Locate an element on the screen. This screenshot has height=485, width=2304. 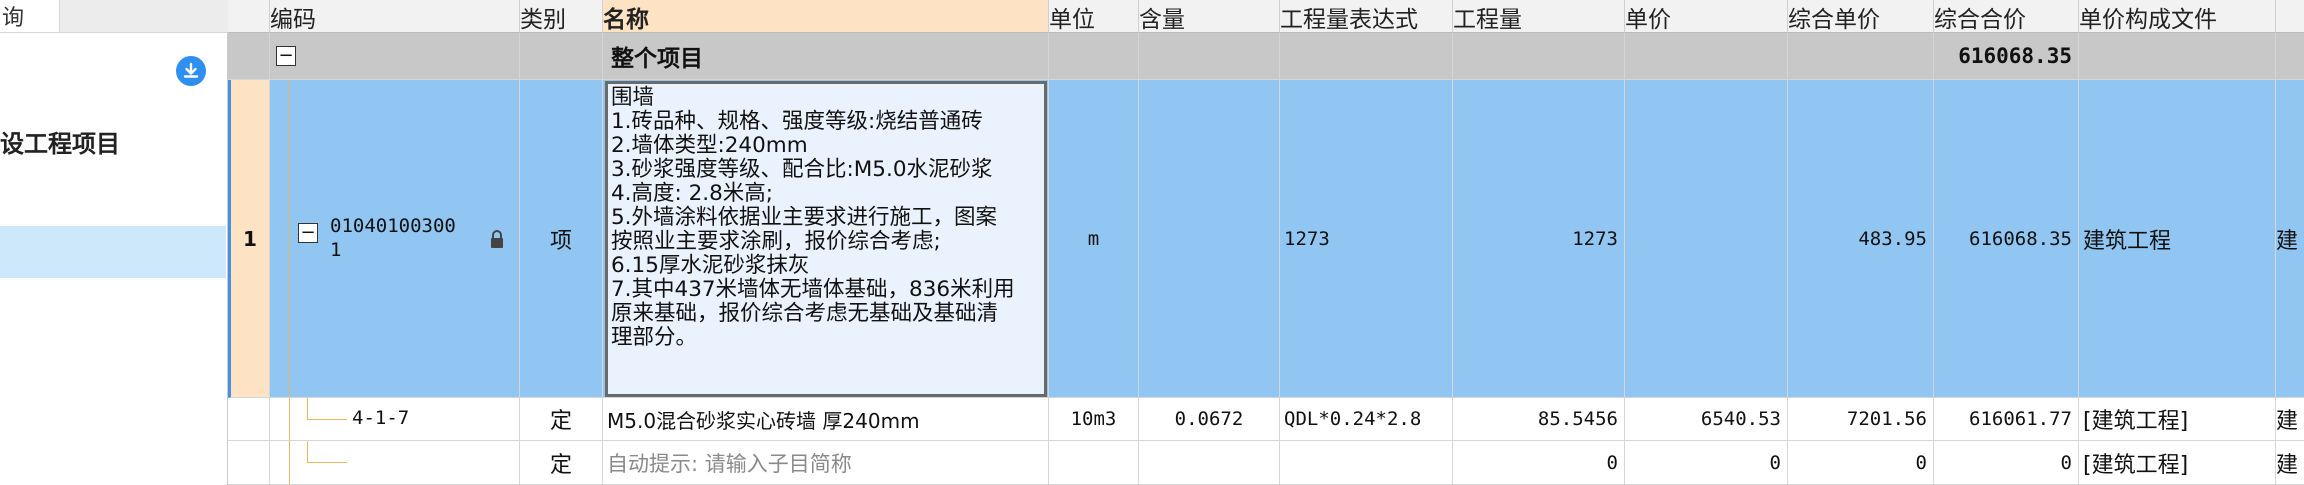
quantity-cell is located at coordinates (1539, 56).